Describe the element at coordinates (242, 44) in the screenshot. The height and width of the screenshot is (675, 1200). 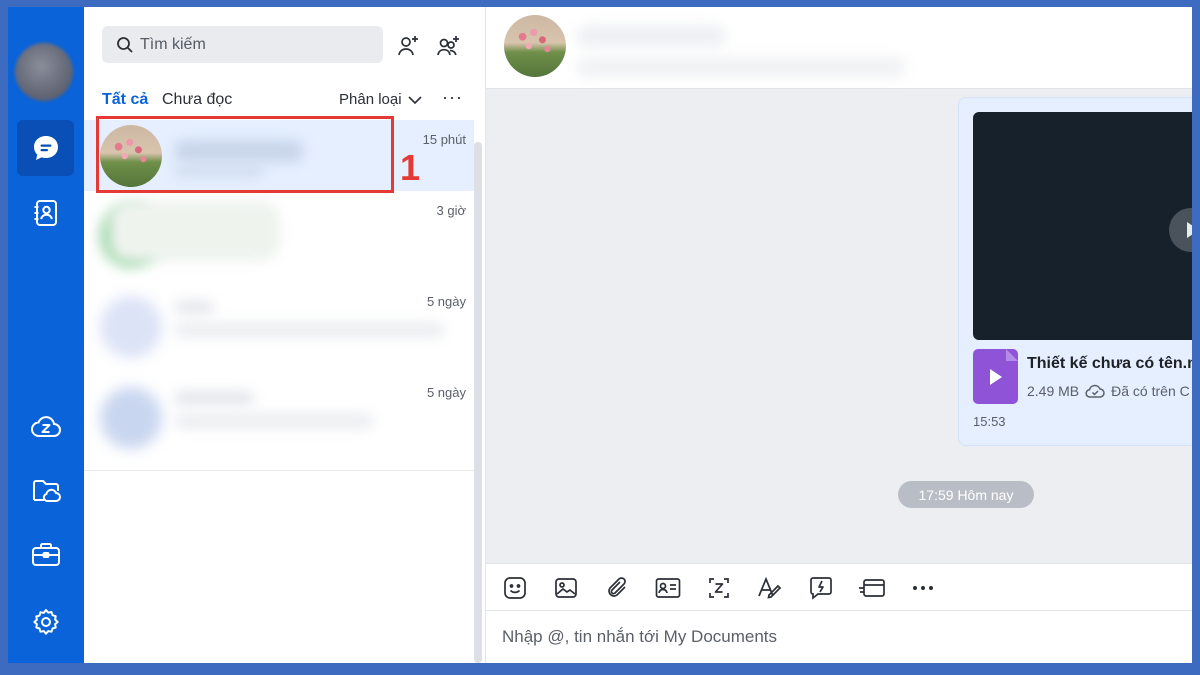
I see `search-box: Tìm kiếm` at that location.